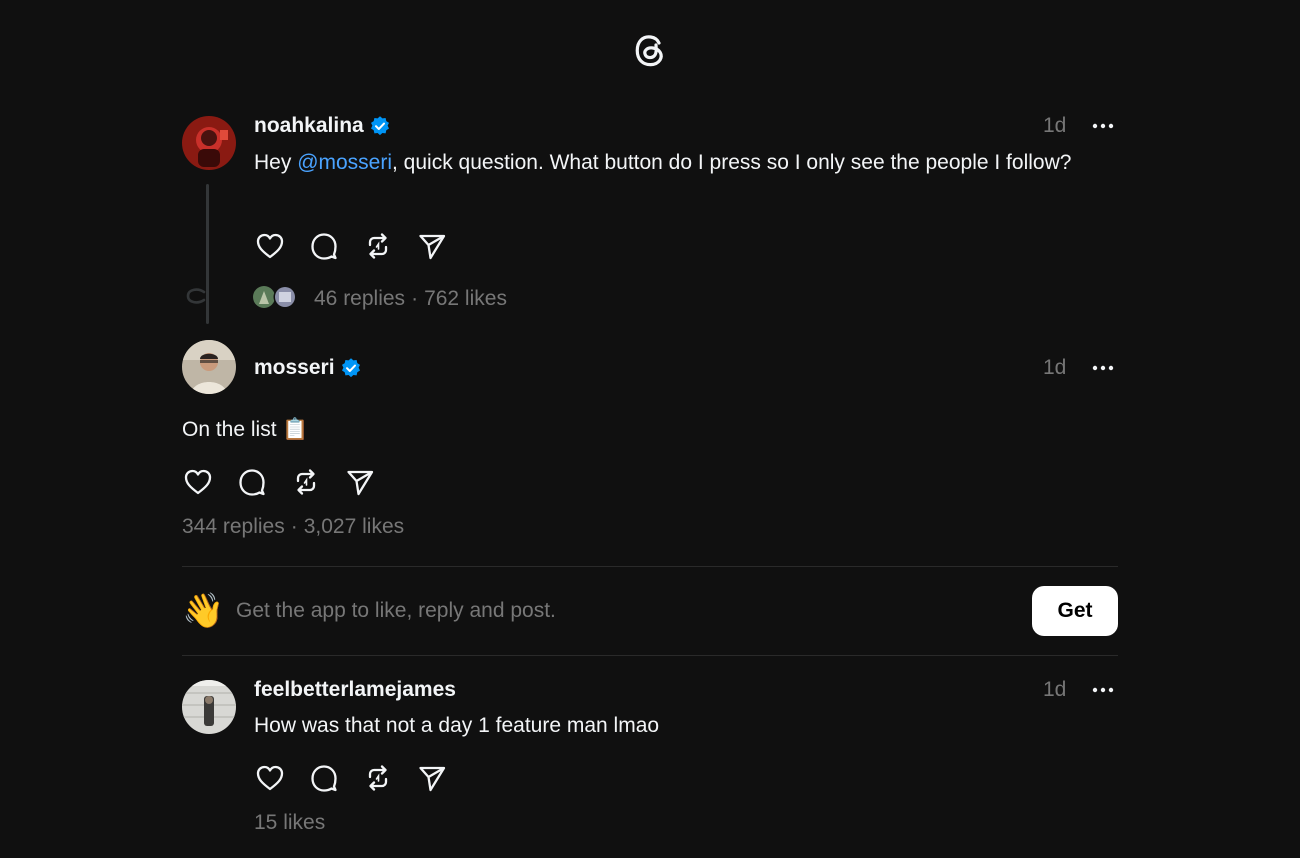  Describe the element at coordinates (209, 143) in the screenshot. I see `avatar-noahkalina` at that location.